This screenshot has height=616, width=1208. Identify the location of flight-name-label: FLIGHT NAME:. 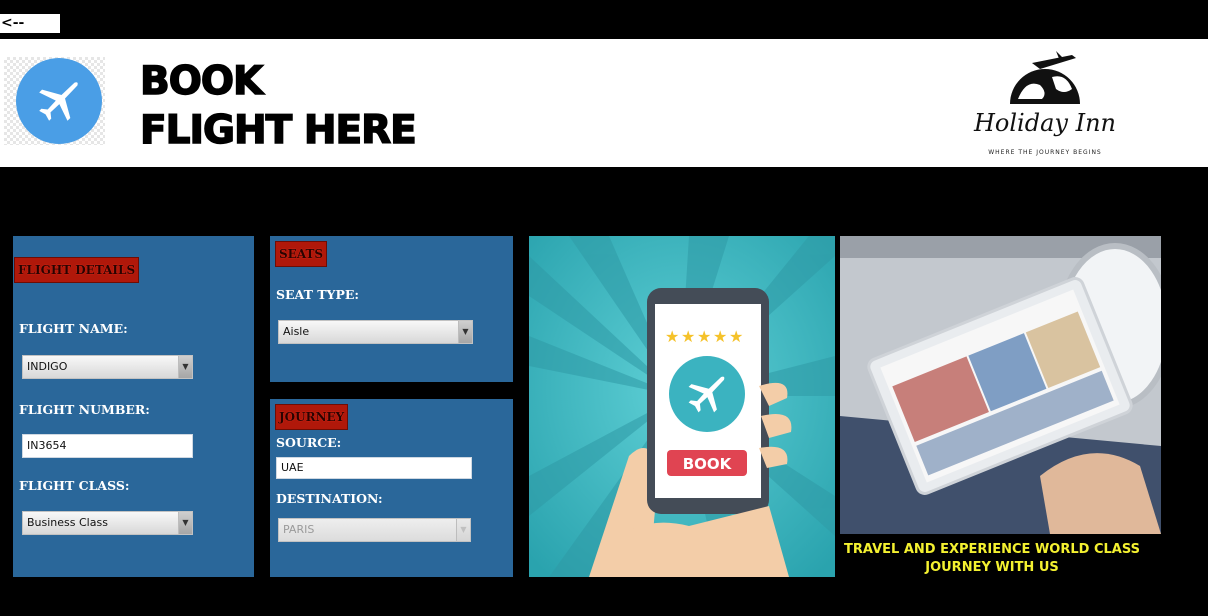
(73, 328).